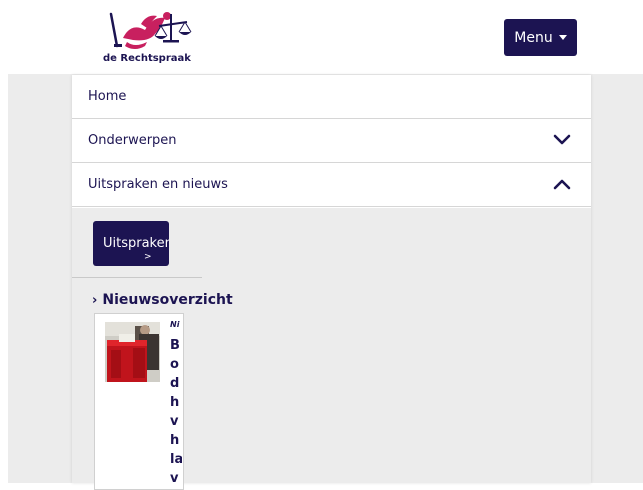  I want to click on news-card-meta: Ni, so click(175, 324).